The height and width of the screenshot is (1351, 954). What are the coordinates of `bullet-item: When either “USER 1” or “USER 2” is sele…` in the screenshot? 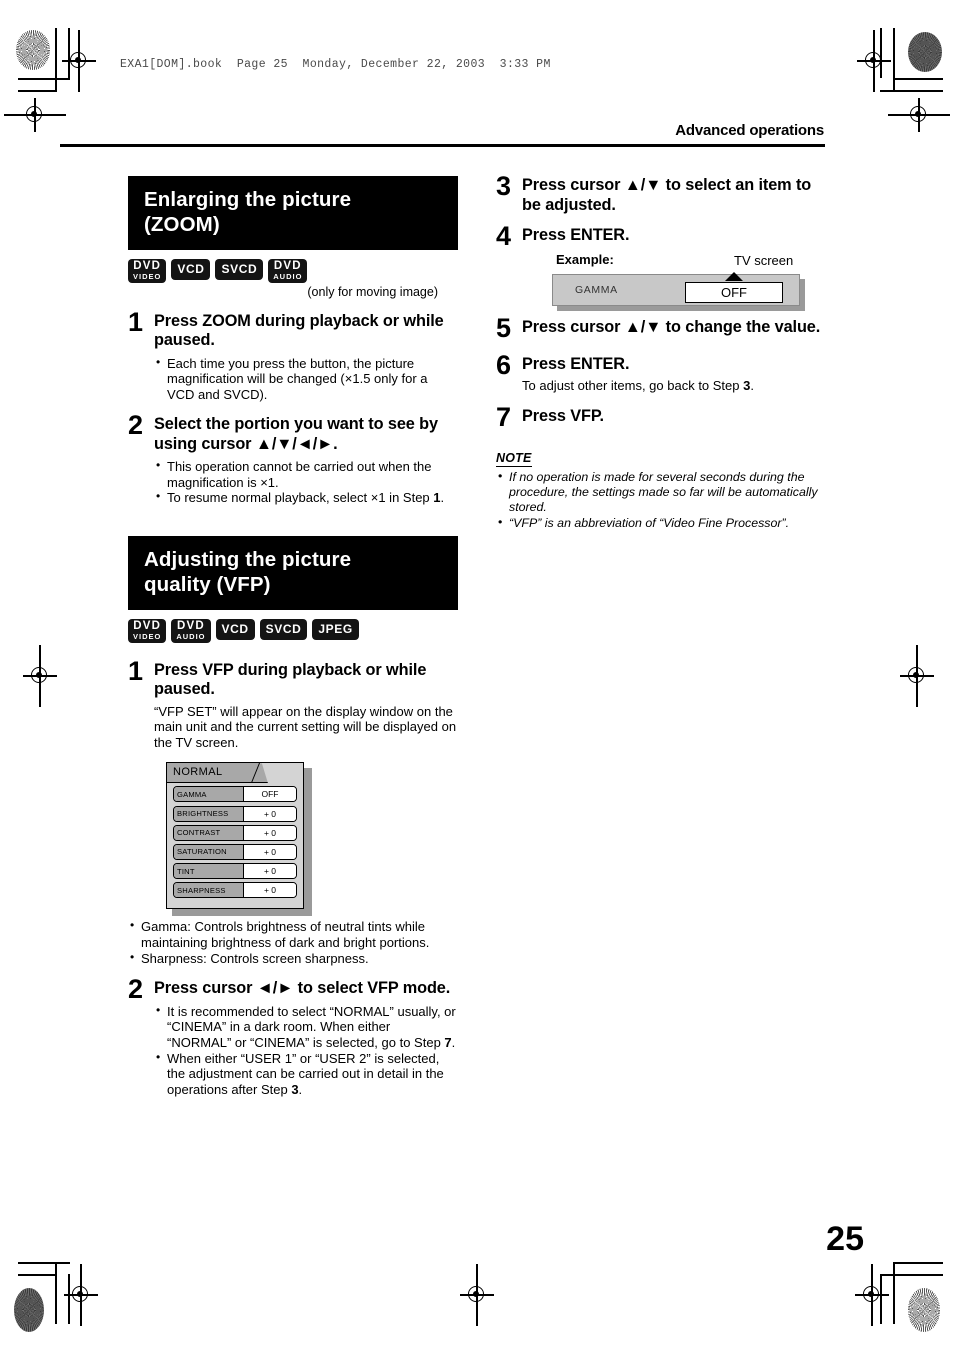 It's located at (306, 1074).